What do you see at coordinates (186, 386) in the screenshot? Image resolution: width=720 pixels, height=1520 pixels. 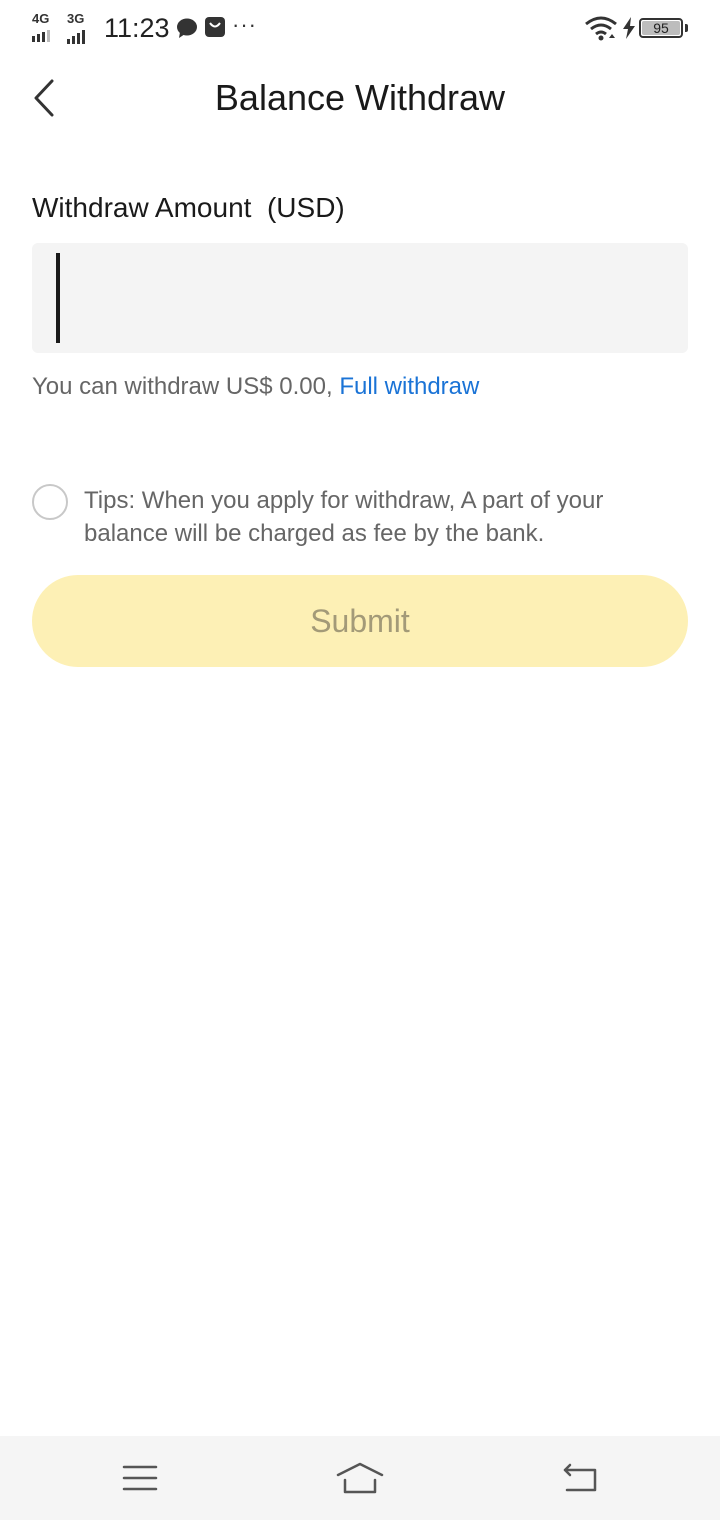 I see `available-balance-text: You can withdraw US$ 0.00,` at bounding box center [186, 386].